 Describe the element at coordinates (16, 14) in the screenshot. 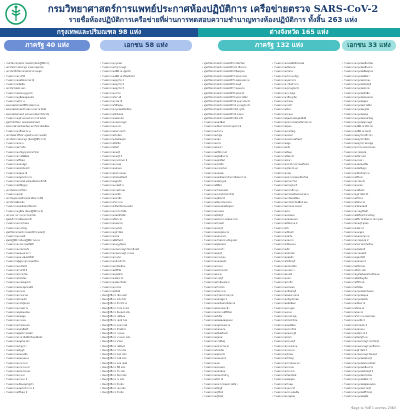

I see `ministry-emblem-icon` at that location.